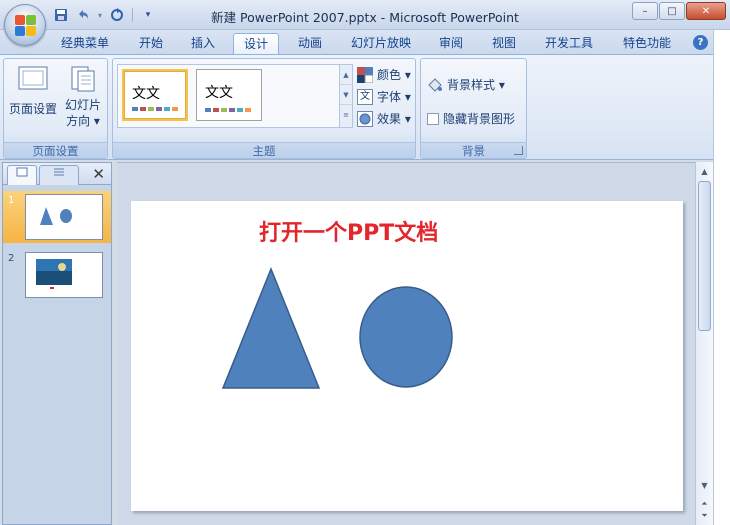 This screenshot has width=730, height=525. Describe the element at coordinates (394, 75) in the screenshot. I see `theme-colors-label: 颜色 ▾` at that location.